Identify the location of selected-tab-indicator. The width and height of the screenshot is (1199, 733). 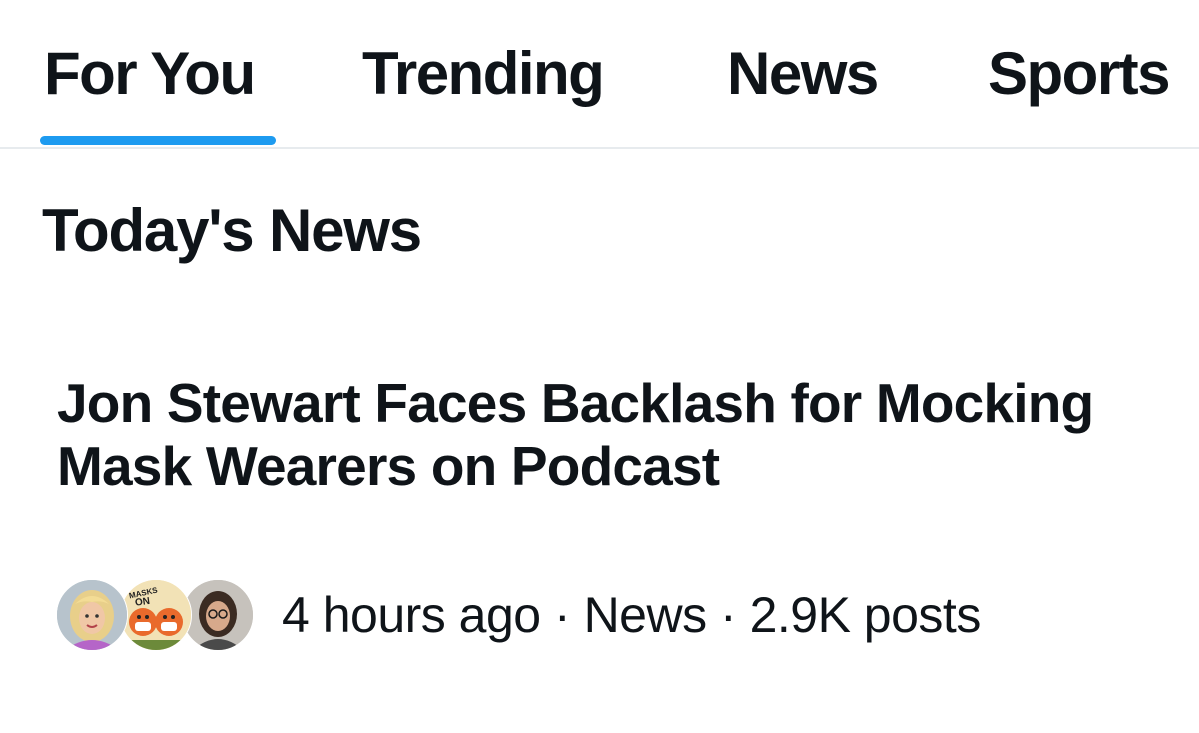
(158, 140).